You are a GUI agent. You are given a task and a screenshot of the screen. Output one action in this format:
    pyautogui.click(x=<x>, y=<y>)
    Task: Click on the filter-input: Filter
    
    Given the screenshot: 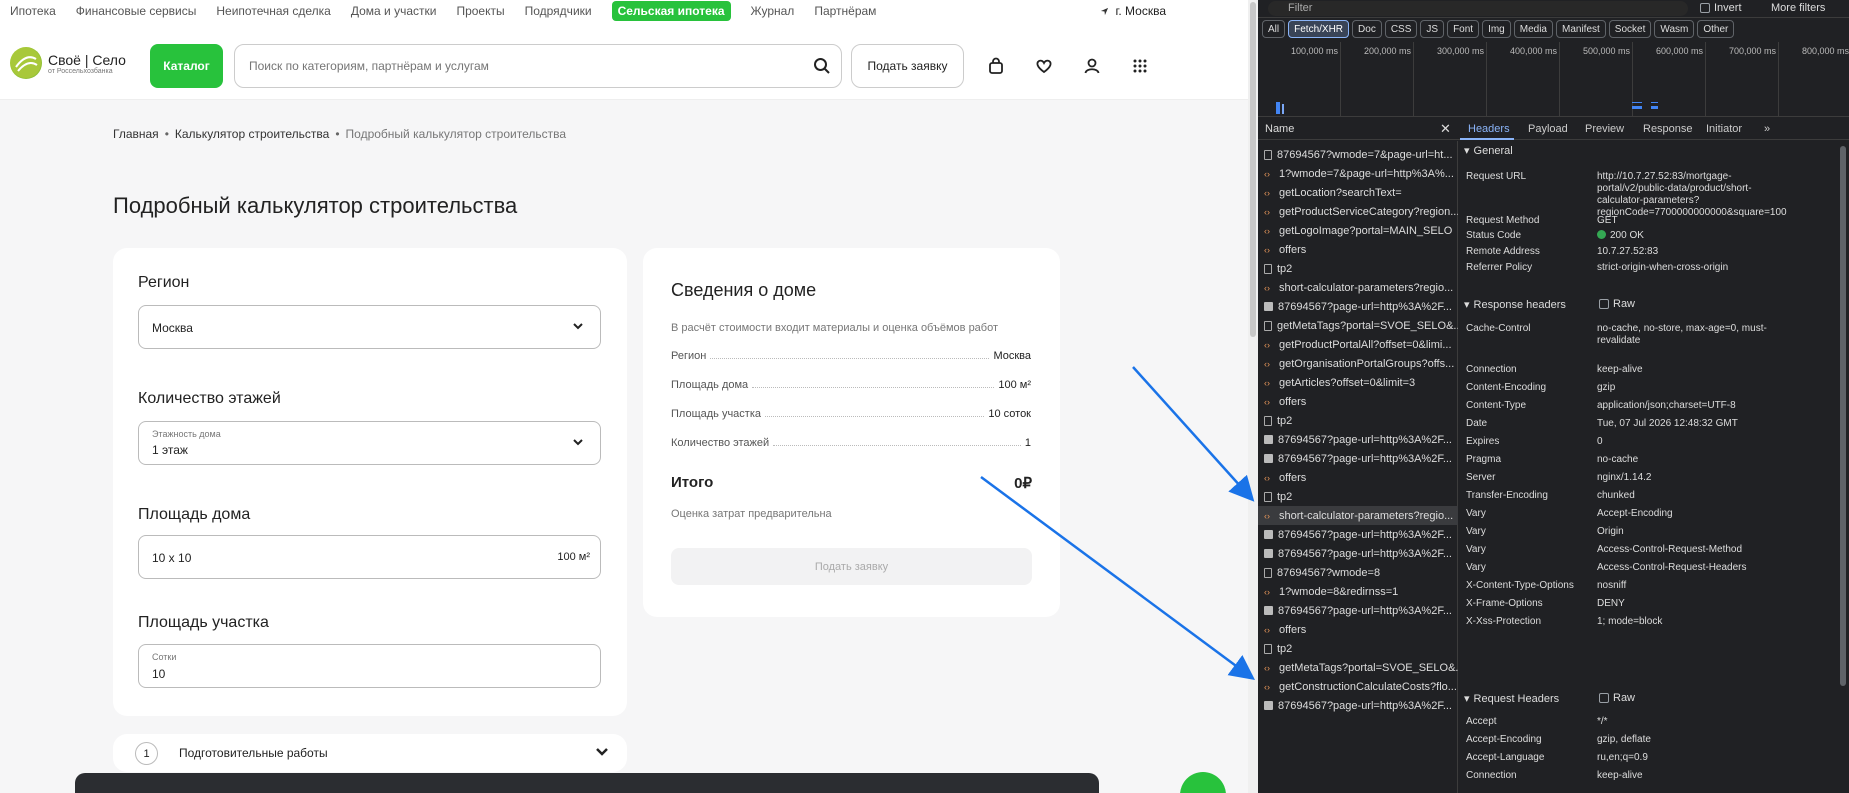 What is the action you would take?
    pyautogui.click(x=1478, y=8)
    